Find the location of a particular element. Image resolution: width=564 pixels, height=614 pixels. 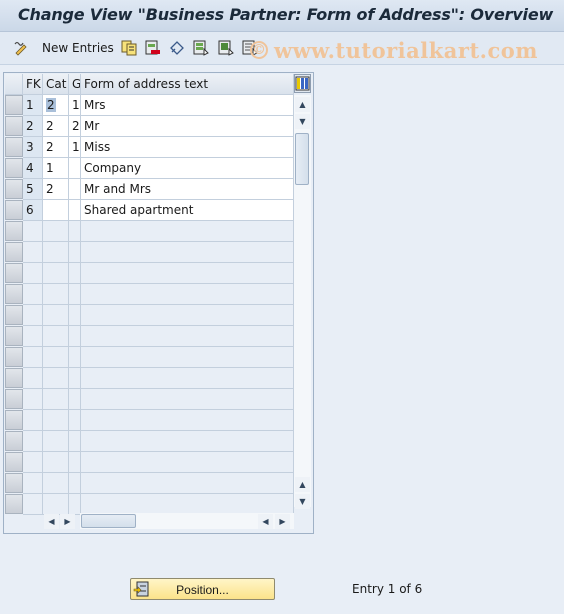

scroll-up-bottom-button: ▲ is located at coordinates (302, 484).